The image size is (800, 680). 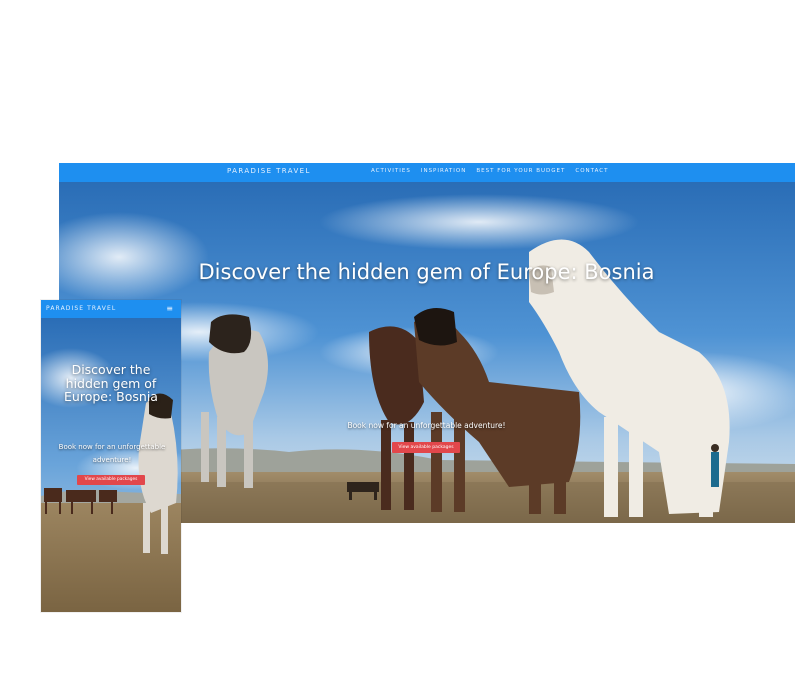 What do you see at coordinates (444, 171) in the screenshot?
I see `nav-item-inspiration: INSPIRATION` at bounding box center [444, 171].